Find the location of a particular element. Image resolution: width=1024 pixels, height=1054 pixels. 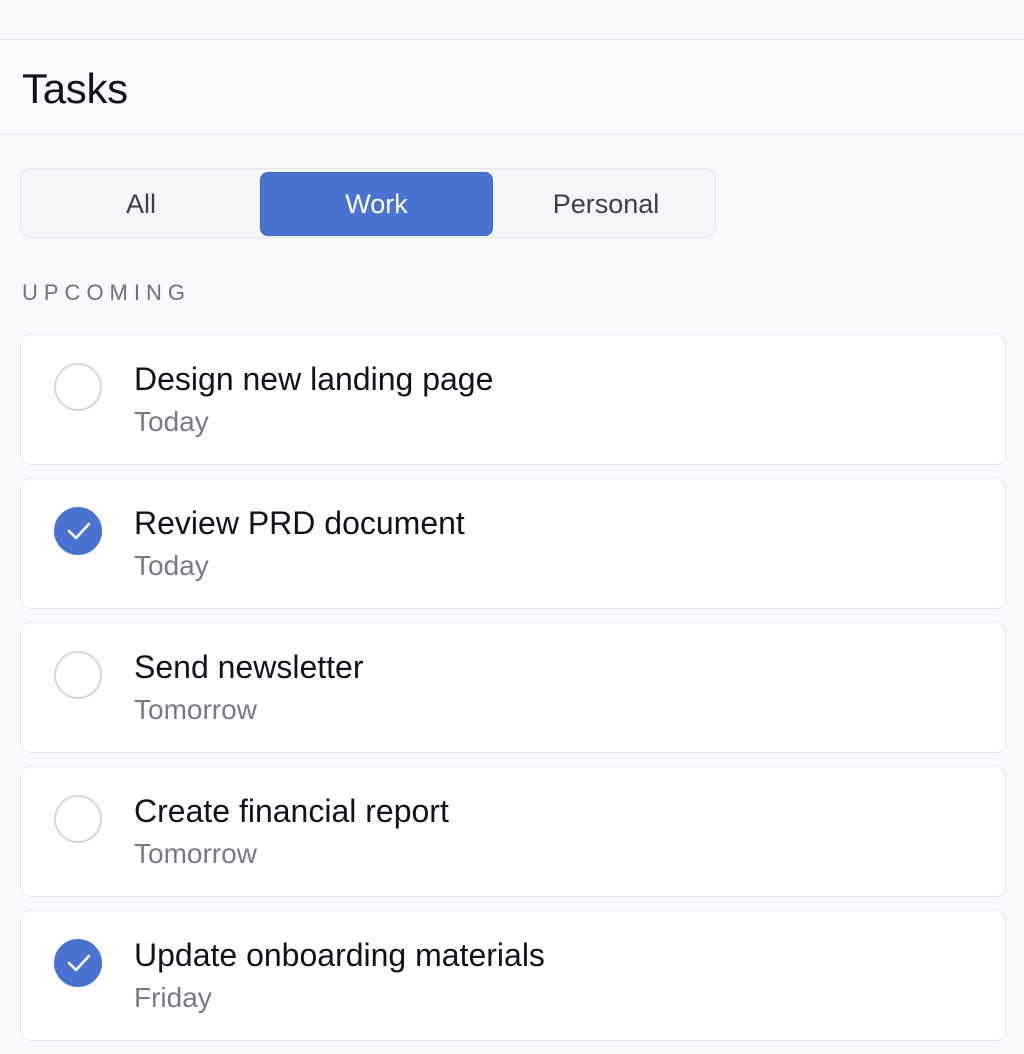

task-title: Send newsletter is located at coordinates (249, 667).